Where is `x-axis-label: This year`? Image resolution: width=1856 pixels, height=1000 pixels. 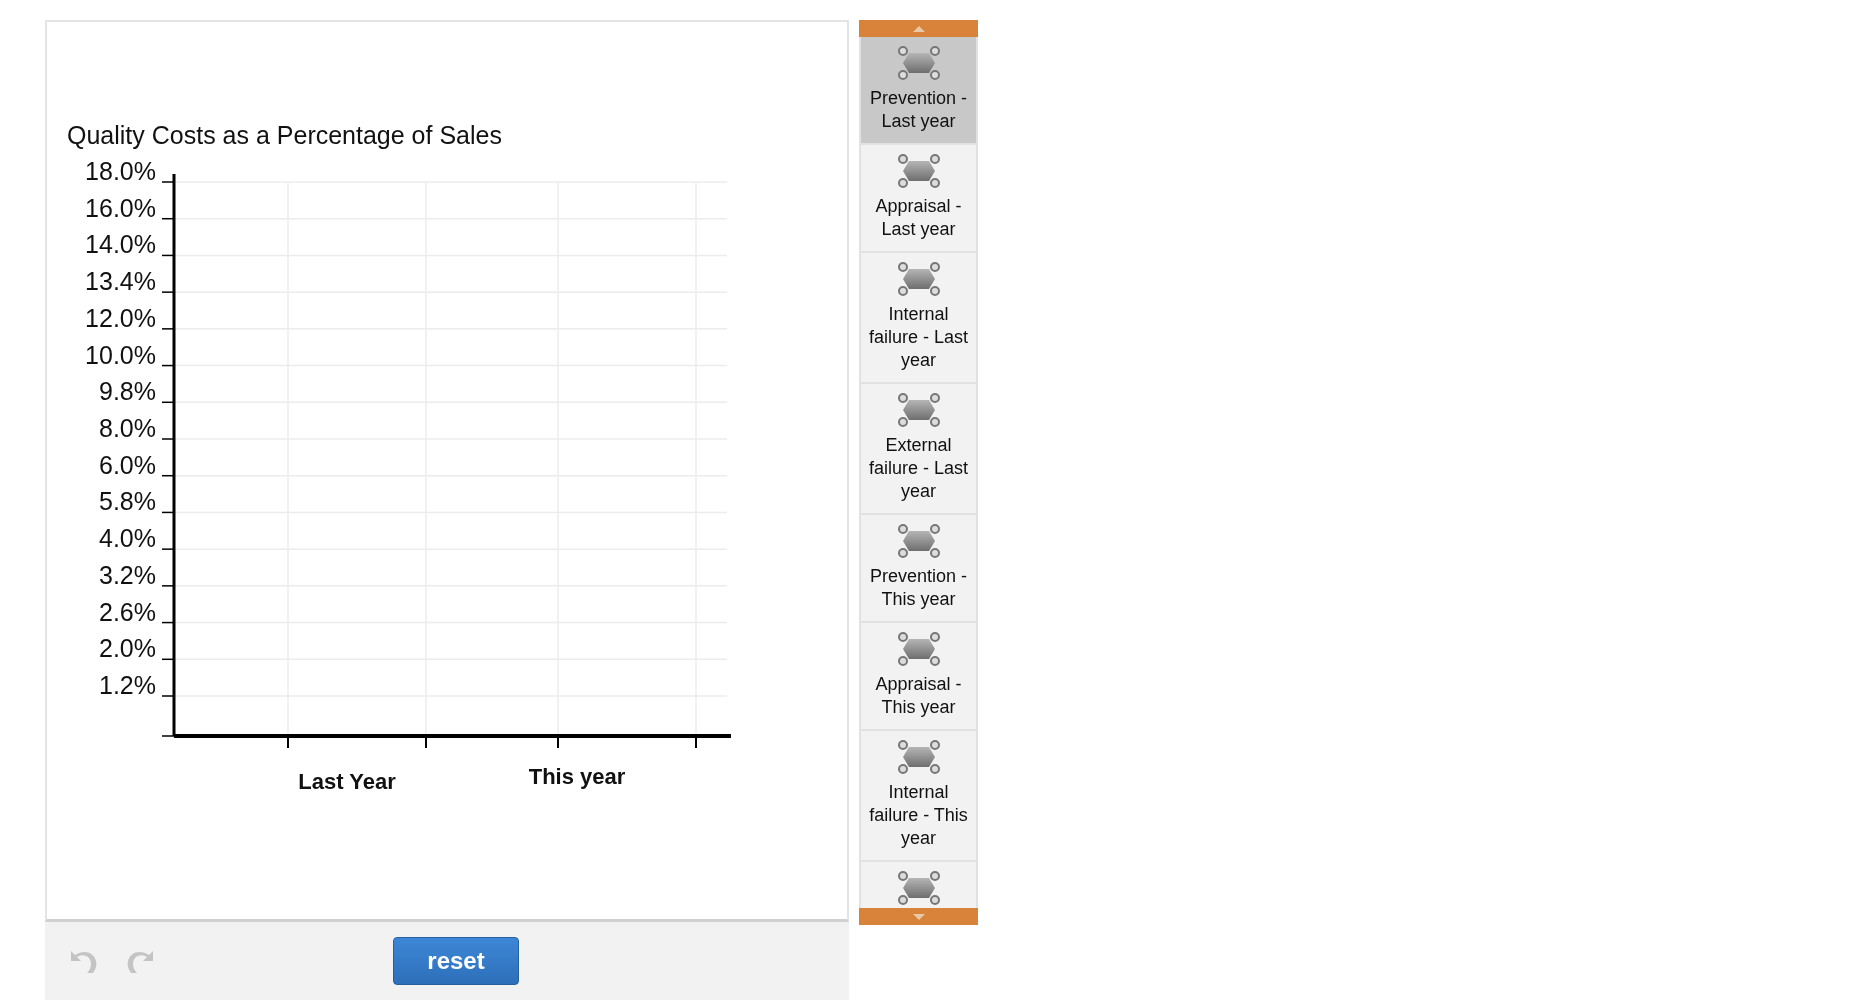
x-axis-label: This year is located at coordinates (577, 776).